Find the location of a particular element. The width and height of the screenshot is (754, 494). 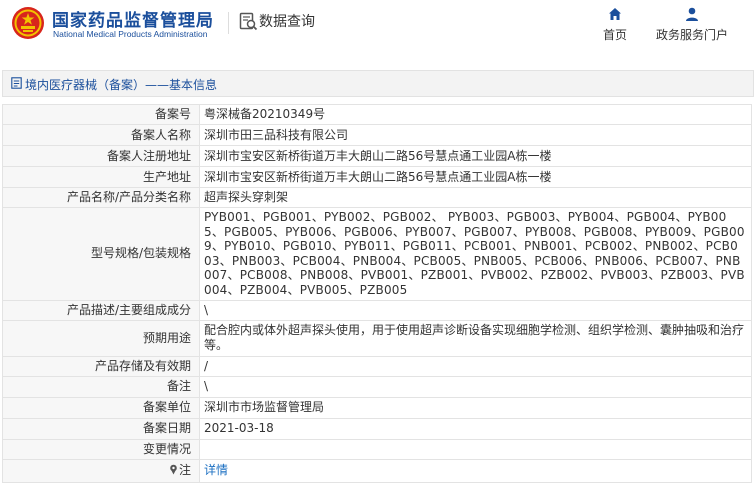

table-row: 变更情况 is located at coordinates (377, 449).